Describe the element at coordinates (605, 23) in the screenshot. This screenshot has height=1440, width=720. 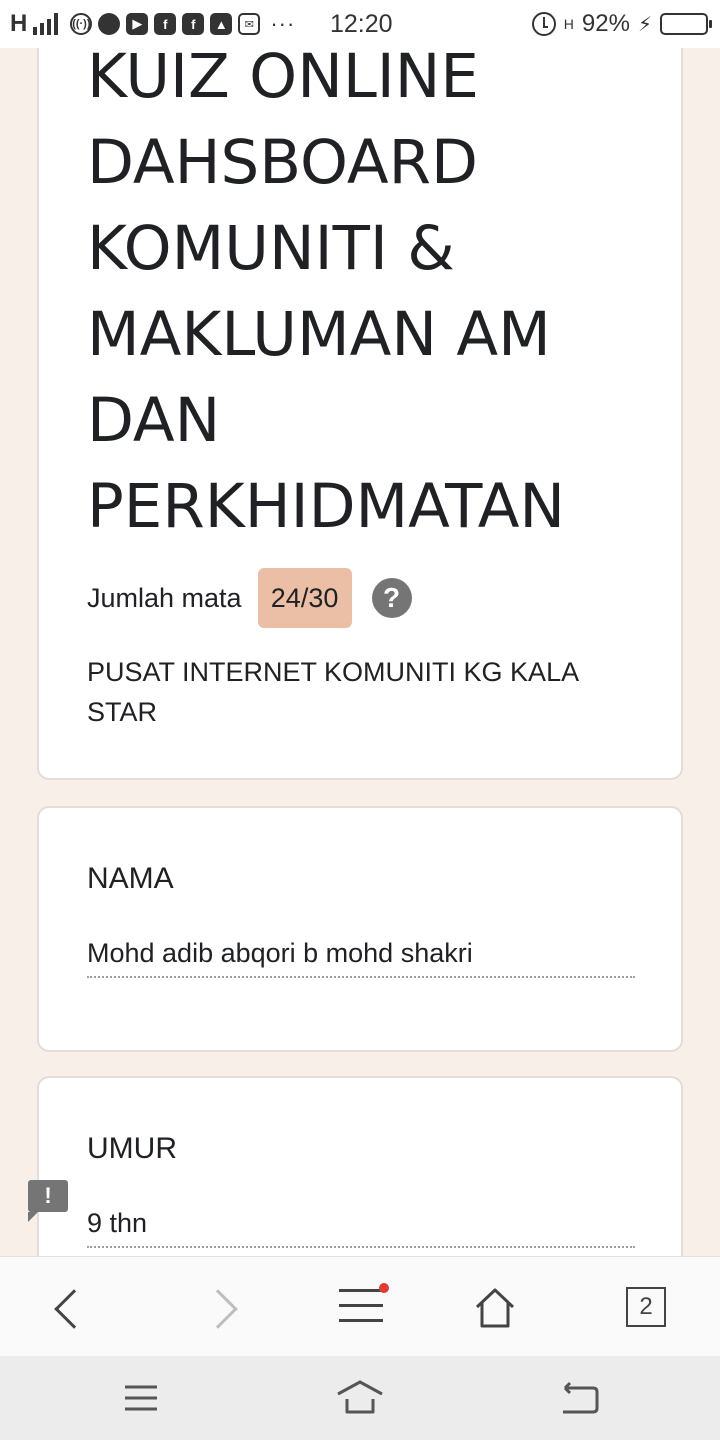
I see `battery-percent: 92%` at that location.